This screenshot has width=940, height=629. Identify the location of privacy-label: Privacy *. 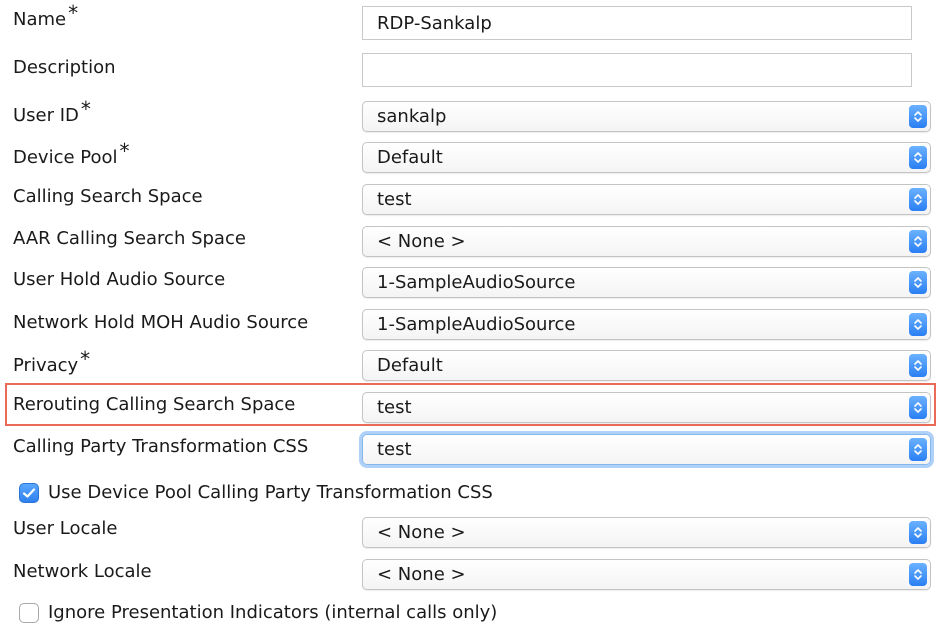
(52, 361).